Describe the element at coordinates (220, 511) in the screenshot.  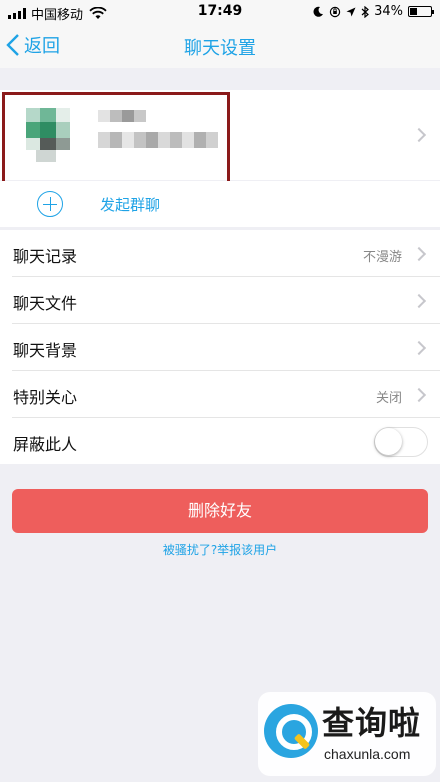
I see `delete-friend-button: 删除好友` at that location.